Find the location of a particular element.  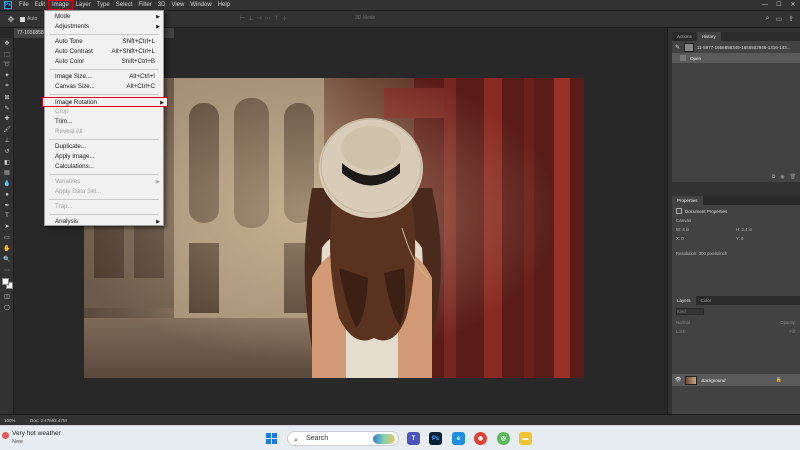

menu-item-auto-contrast: Auto Contrast Alt+Shift+Ctrl+L is located at coordinates (104, 52).